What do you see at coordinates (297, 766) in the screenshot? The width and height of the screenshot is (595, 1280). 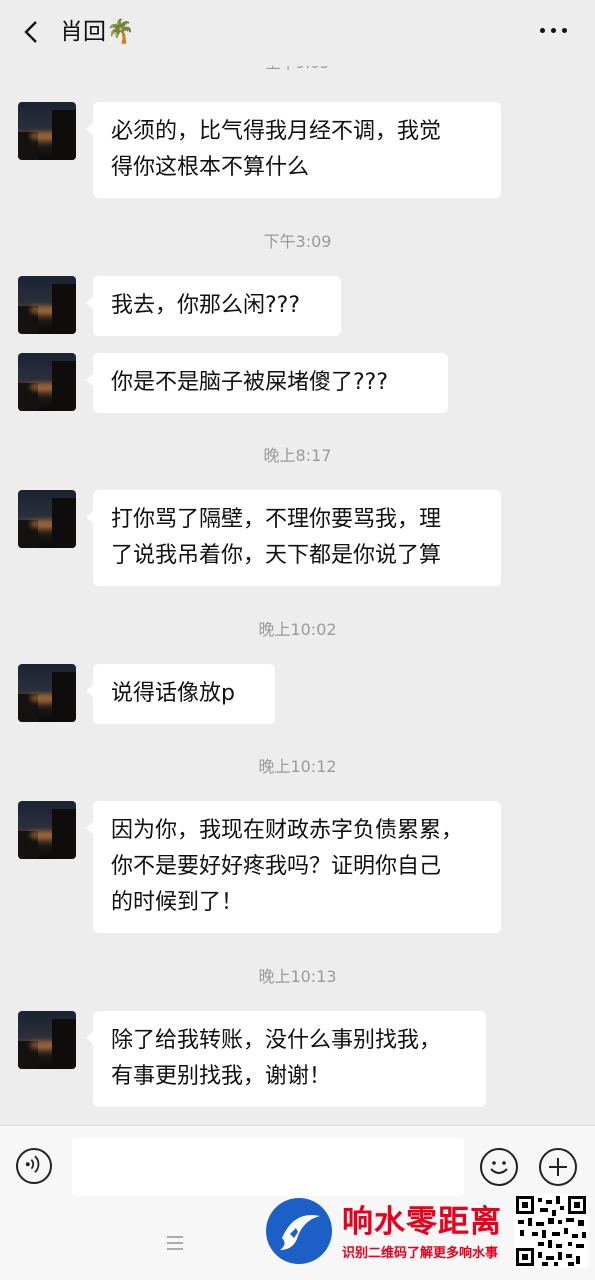 I see `timestamp: 晚上10:12` at bounding box center [297, 766].